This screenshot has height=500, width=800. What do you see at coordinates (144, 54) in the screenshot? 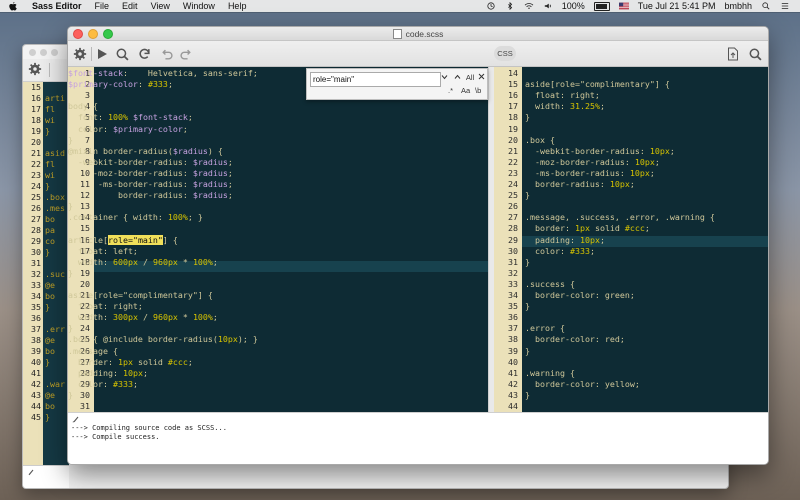
I see `refresh-button` at bounding box center [144, 54].